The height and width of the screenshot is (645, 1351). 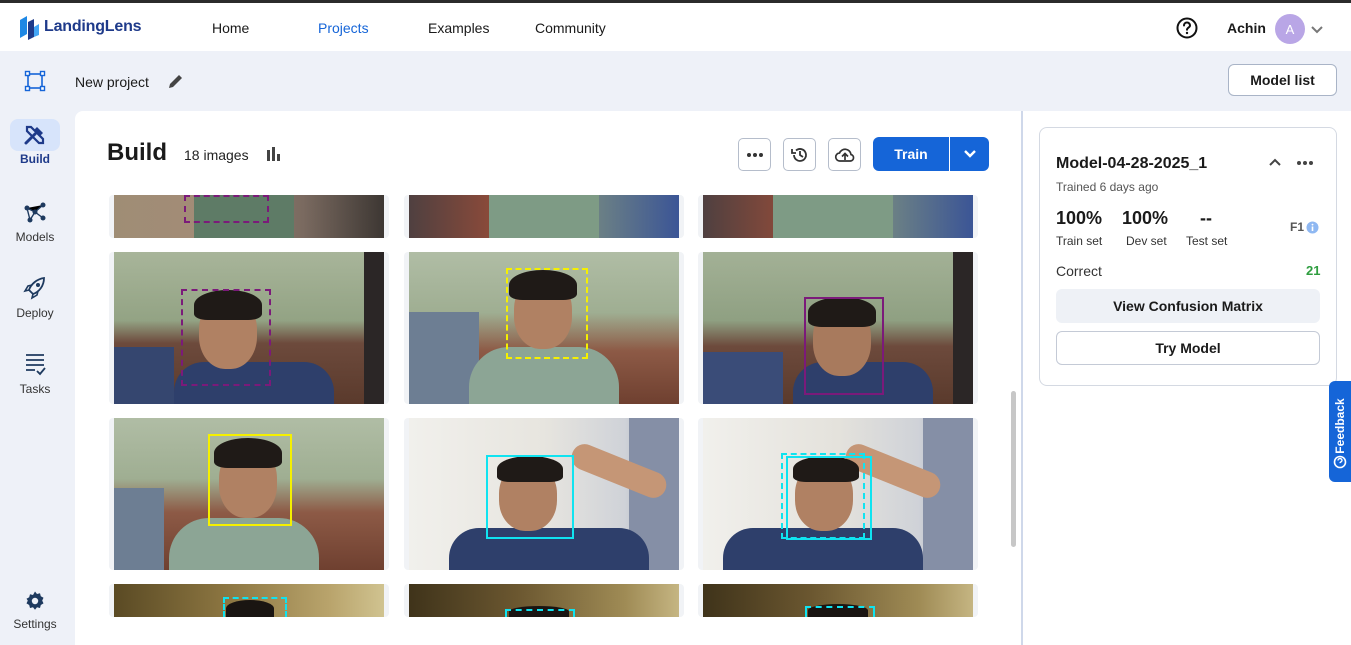 I want to click on image-count: 18 images, so click(x=216, y=155).